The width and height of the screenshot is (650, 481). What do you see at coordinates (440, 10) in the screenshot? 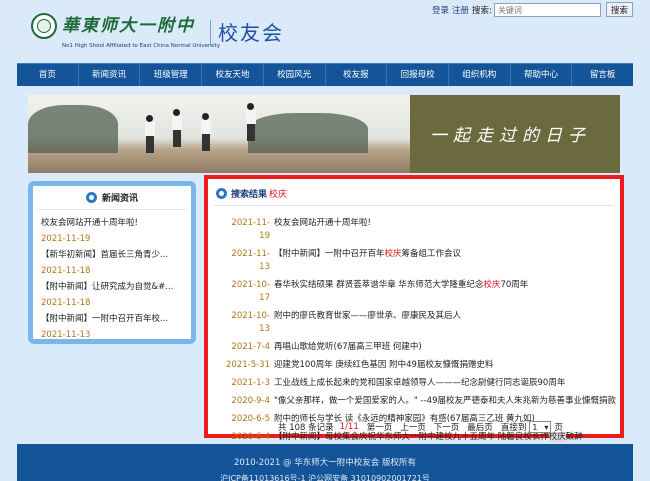
I see `login-link: 登录` at bounding box center [440, 10].